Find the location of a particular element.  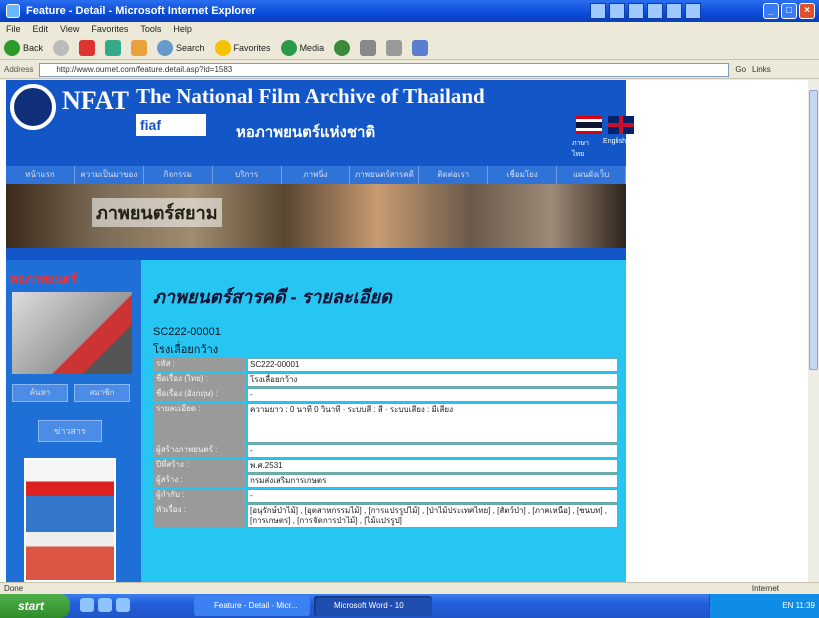

mail-button is located at coordinates (368, 47).